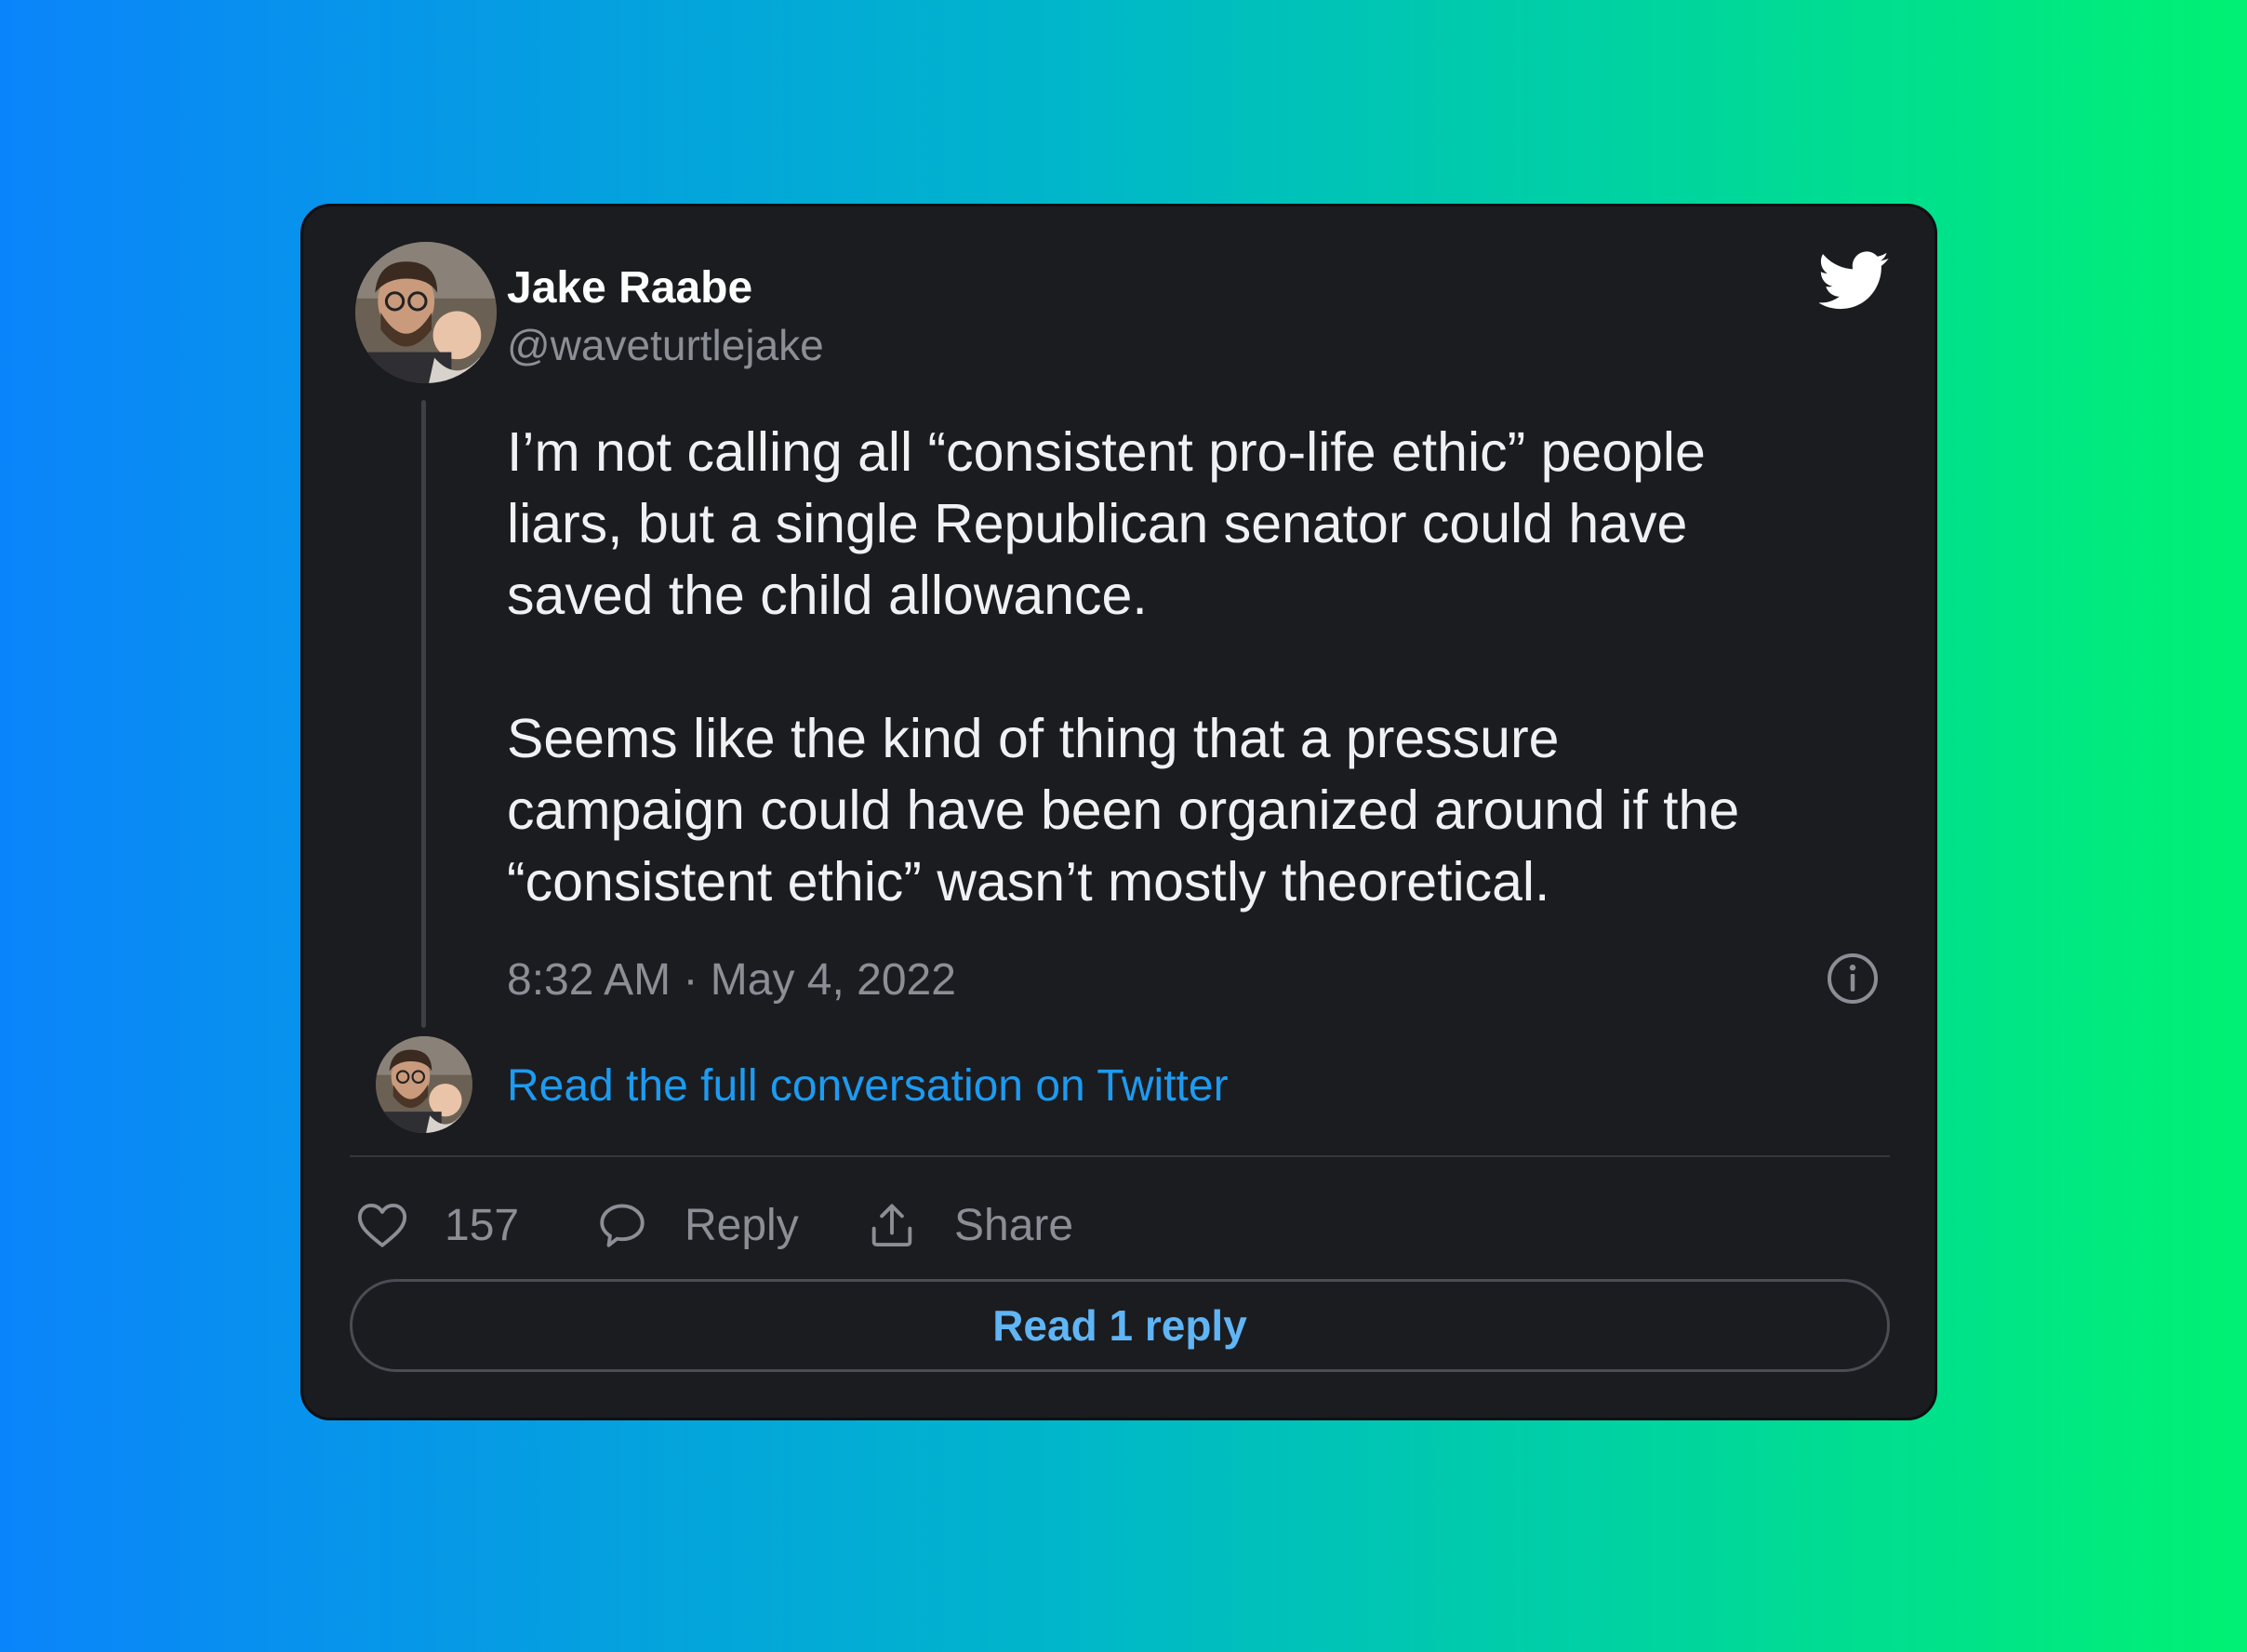 The image size is (2247, 1652). Describe the element at coordinates (891, 1225) in the screenshot. I see `share-upload-icon` at that location.